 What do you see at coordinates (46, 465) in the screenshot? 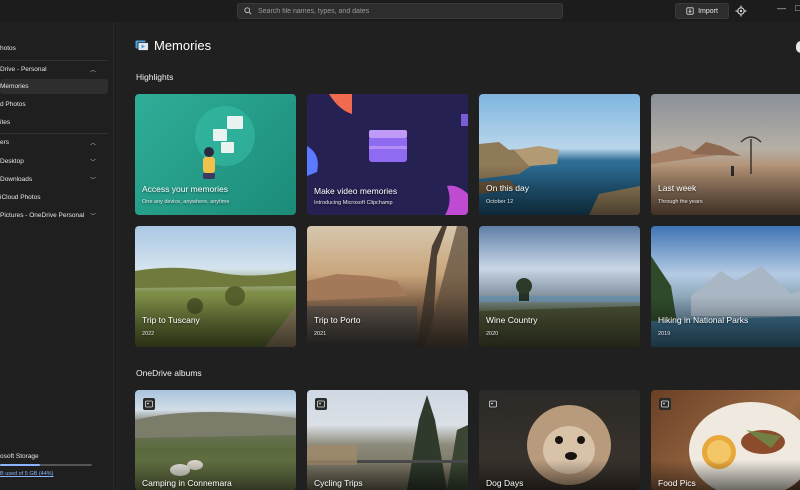
I see `storage-progress-bar` at bounding box center [46, 465].